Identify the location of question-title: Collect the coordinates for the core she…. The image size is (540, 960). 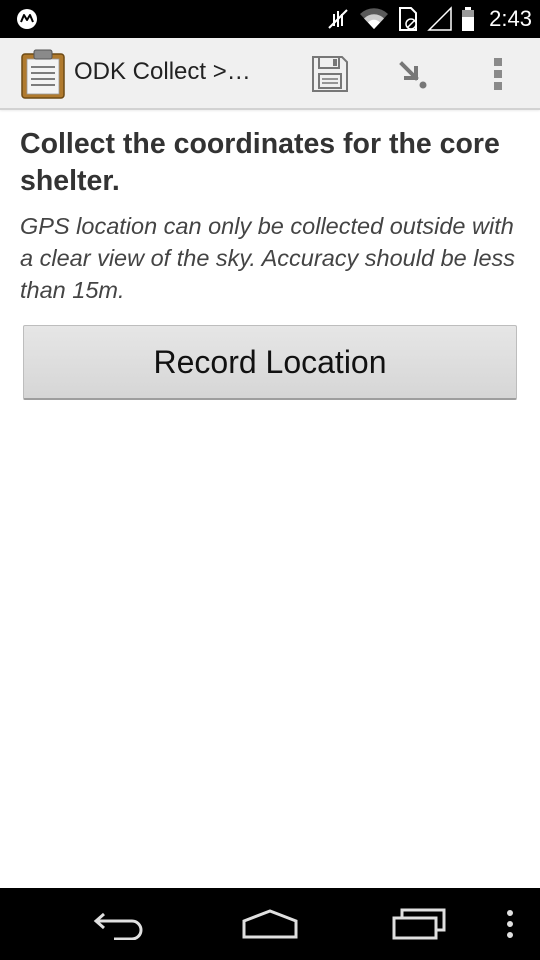
(260, 162).